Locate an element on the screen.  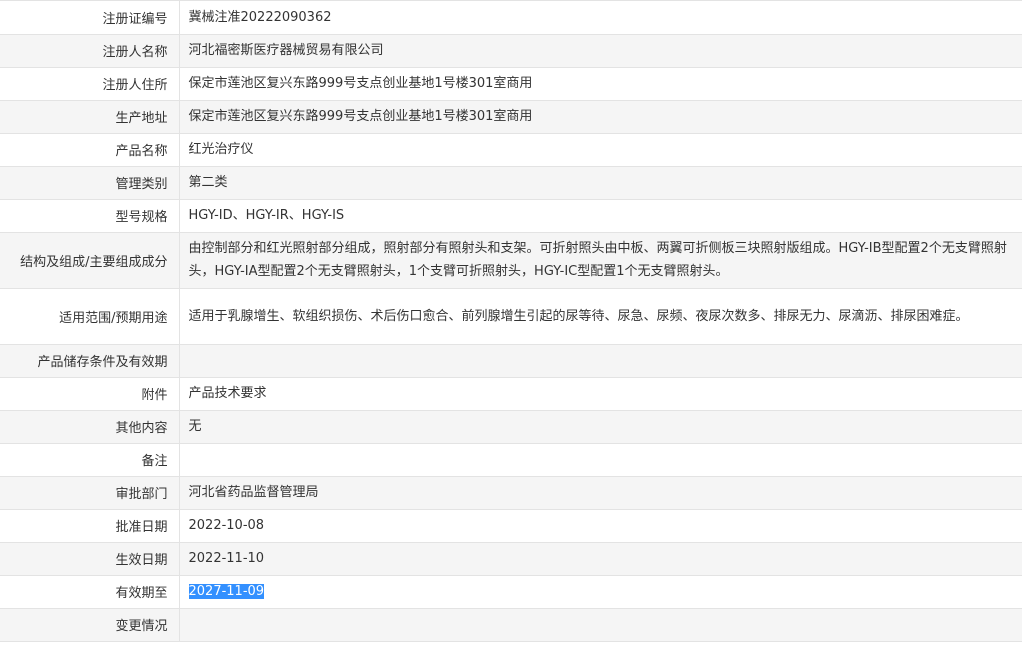
row-registrant-name: 注册人名称 河北福密斯医疗器械贸易有限公司 is located at coordinates (511, 51).